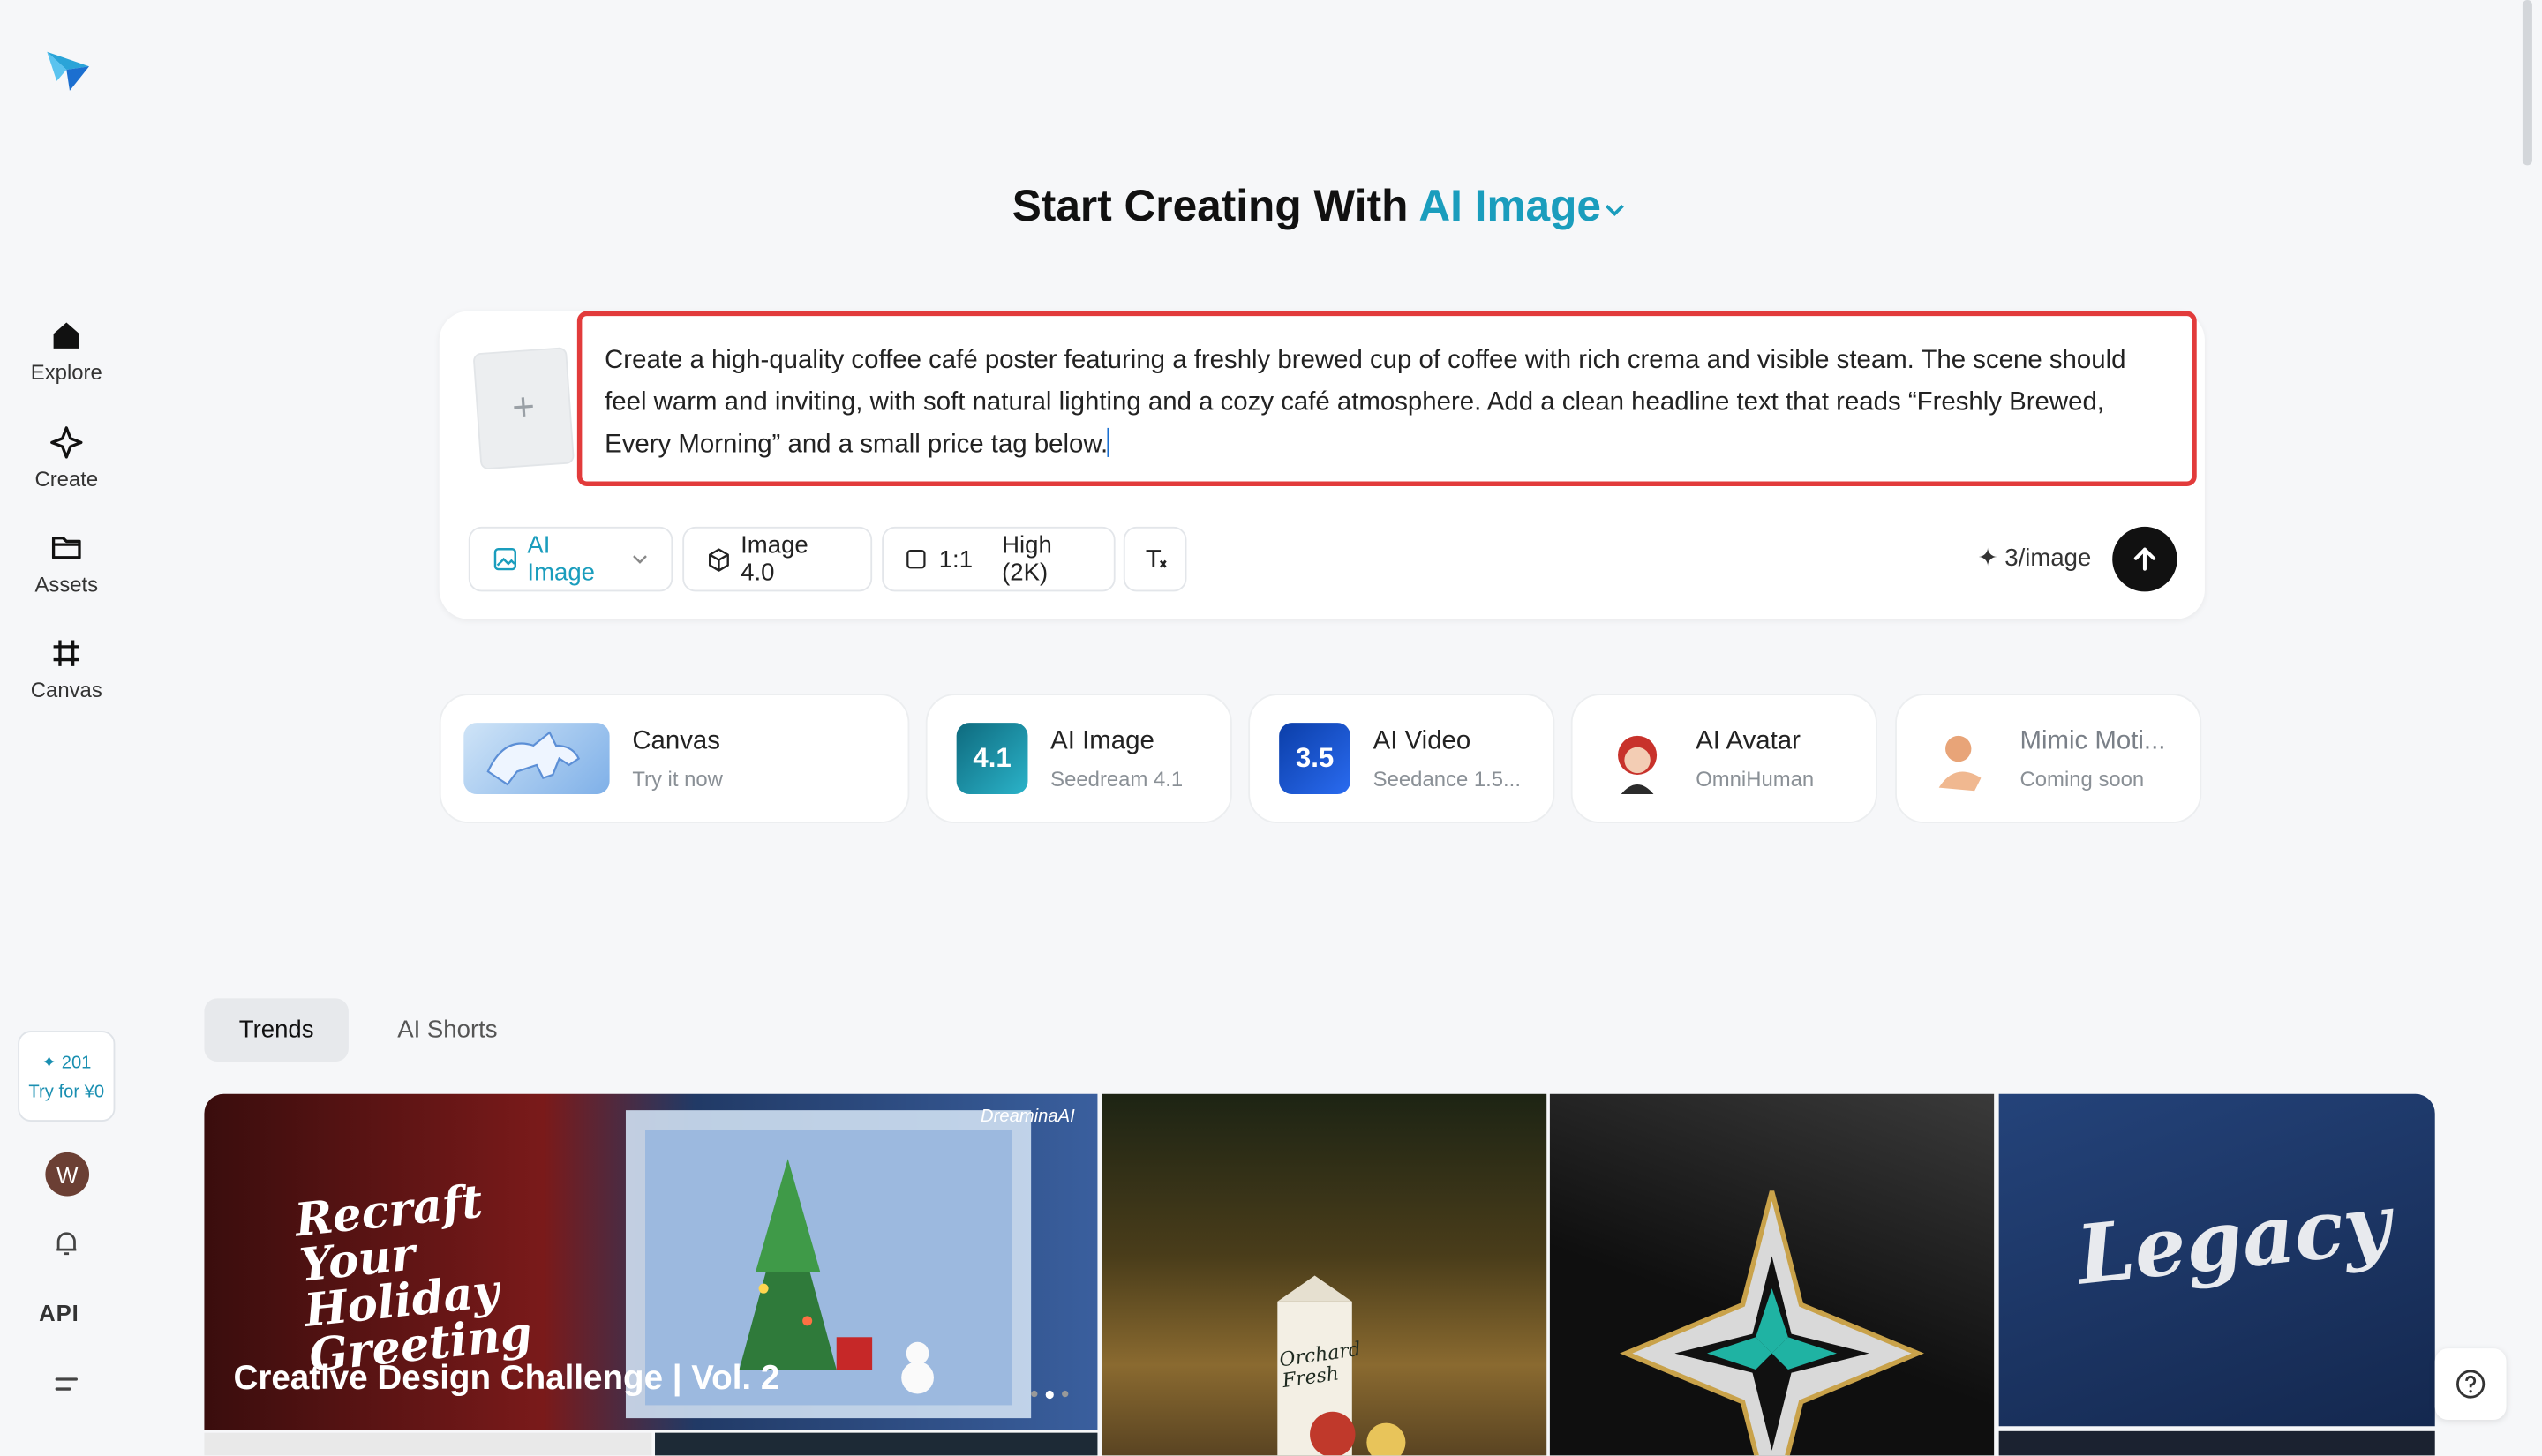 The height and width of the screenshot is (1456, 2542). Describe the element at coordinates (1638, 764) in the screenshot. I see `avatar-character-icon` at that location.